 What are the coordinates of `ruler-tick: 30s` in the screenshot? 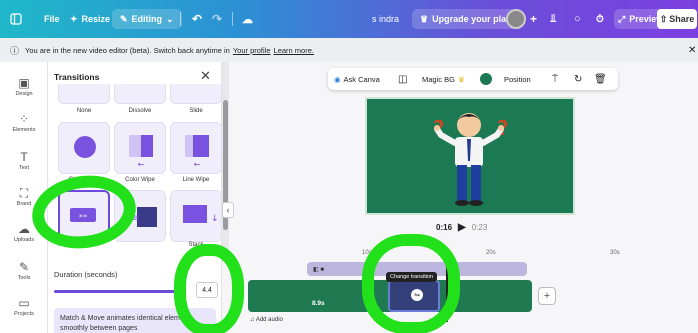 It's located at (615, 253).